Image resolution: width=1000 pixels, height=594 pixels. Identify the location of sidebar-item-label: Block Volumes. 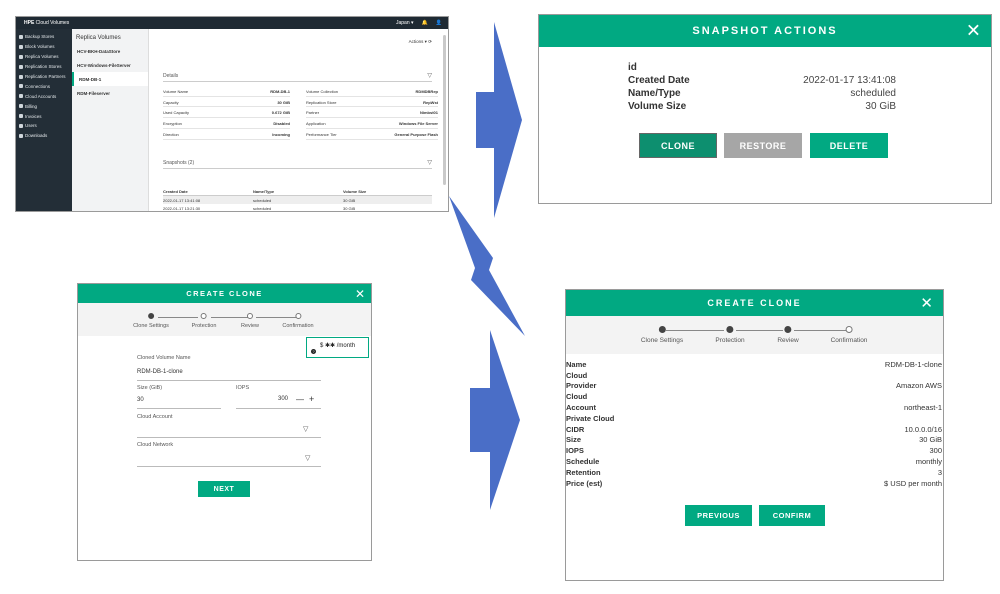
(40, 47).